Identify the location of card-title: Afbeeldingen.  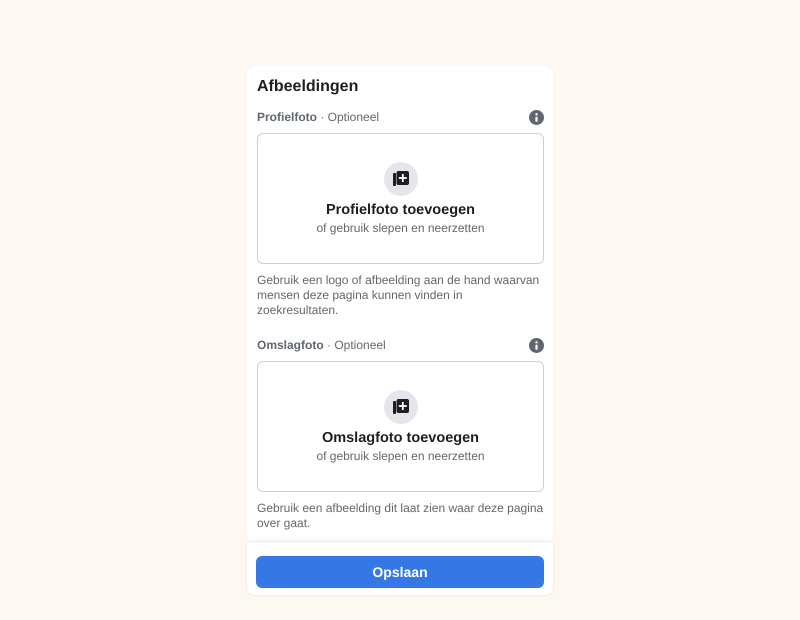
(308, 87).